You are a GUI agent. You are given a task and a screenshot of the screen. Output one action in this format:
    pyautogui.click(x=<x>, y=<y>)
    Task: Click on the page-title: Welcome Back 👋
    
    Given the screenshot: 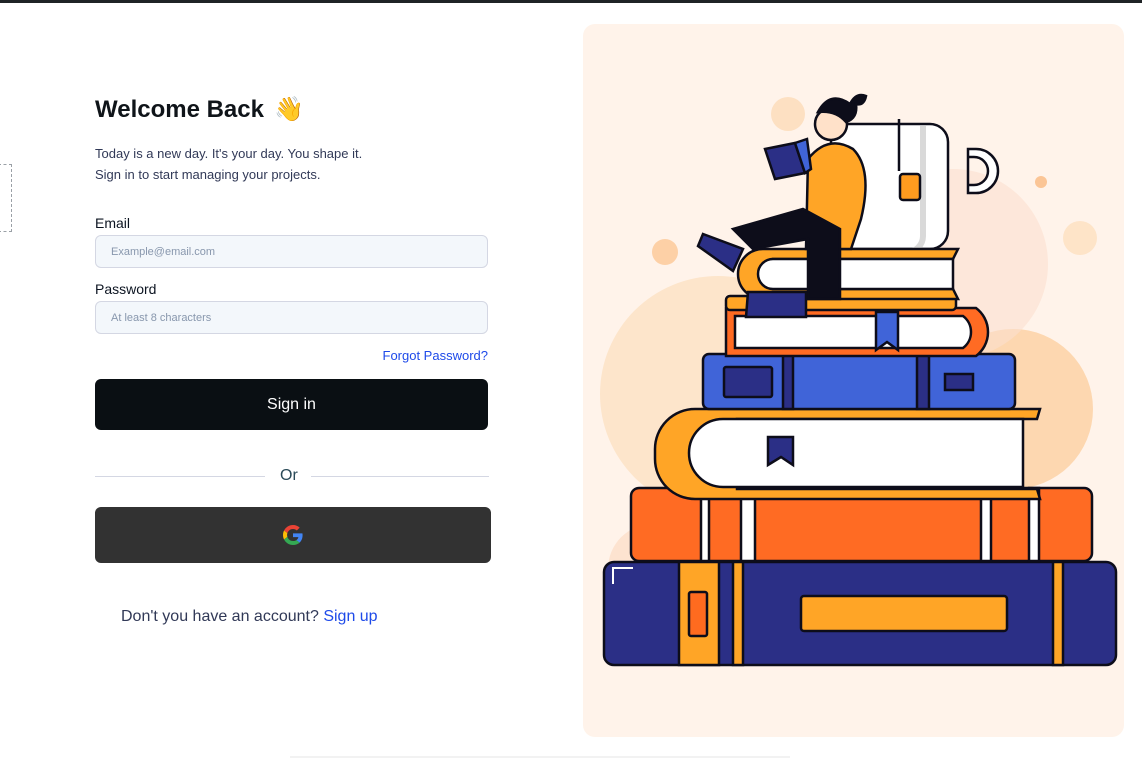 What is the action you would take?
    pyautogui.click(x=199, y=110)
    